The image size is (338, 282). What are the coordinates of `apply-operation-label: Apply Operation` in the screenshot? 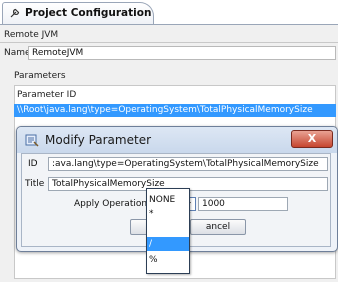 It's located at (111, 204).